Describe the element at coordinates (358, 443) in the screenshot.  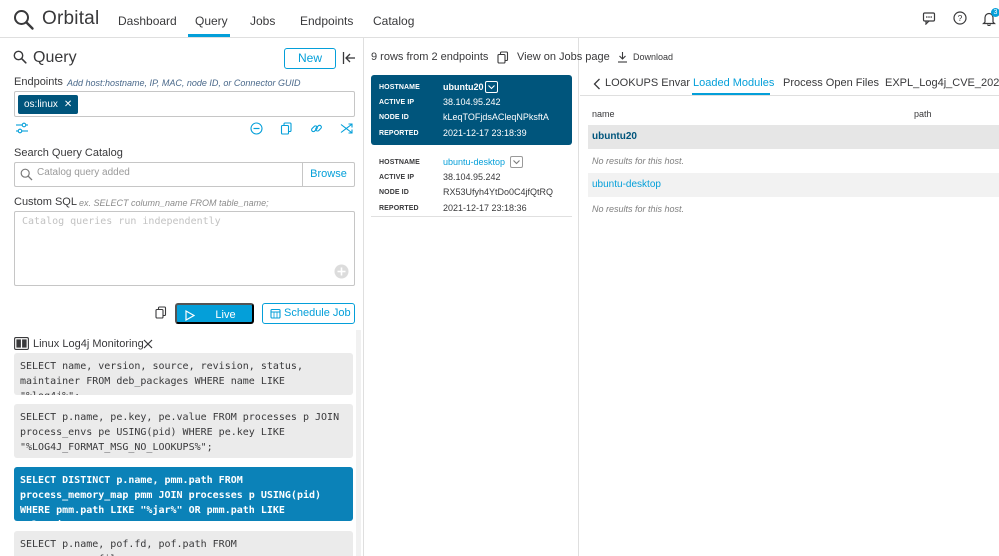
I see `query-list-scrollbar` at that location.